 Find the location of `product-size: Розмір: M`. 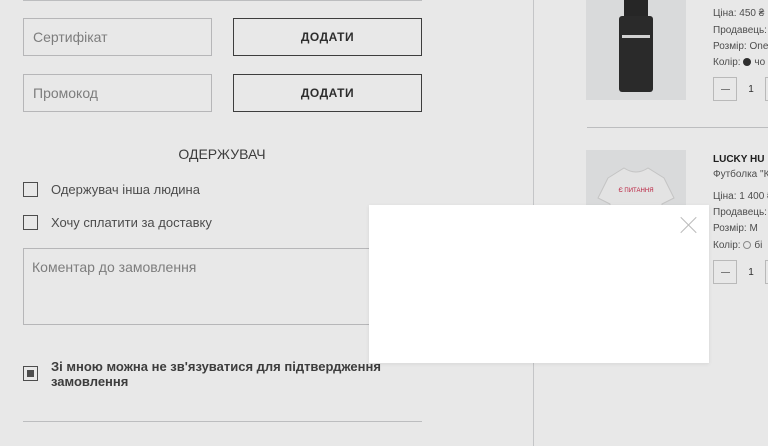

product-size: Розмір: M is located at coordinates (735, 228).